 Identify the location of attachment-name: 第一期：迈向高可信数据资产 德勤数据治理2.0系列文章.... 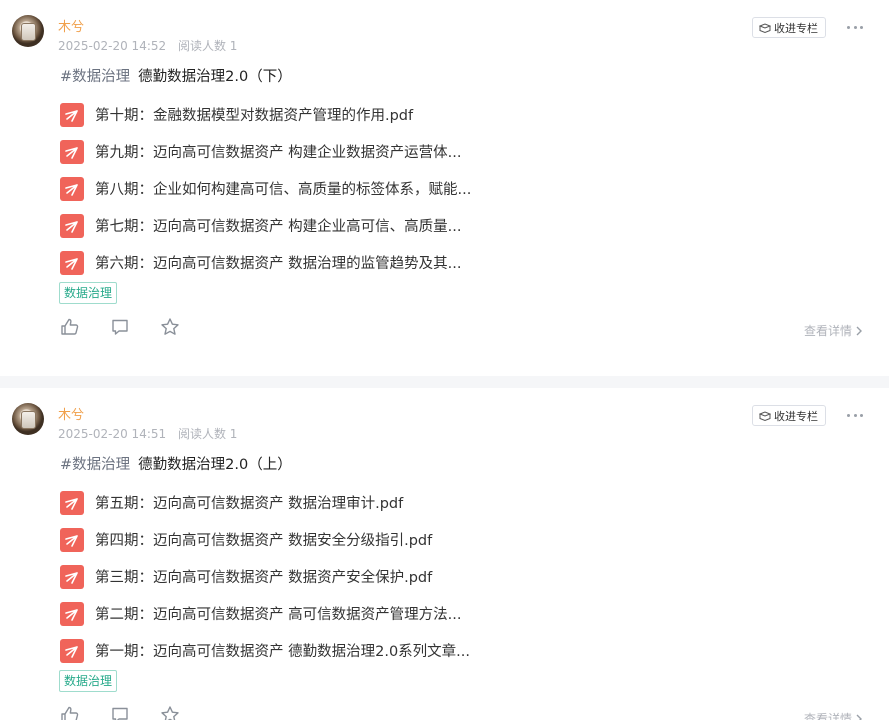
(282, 652).